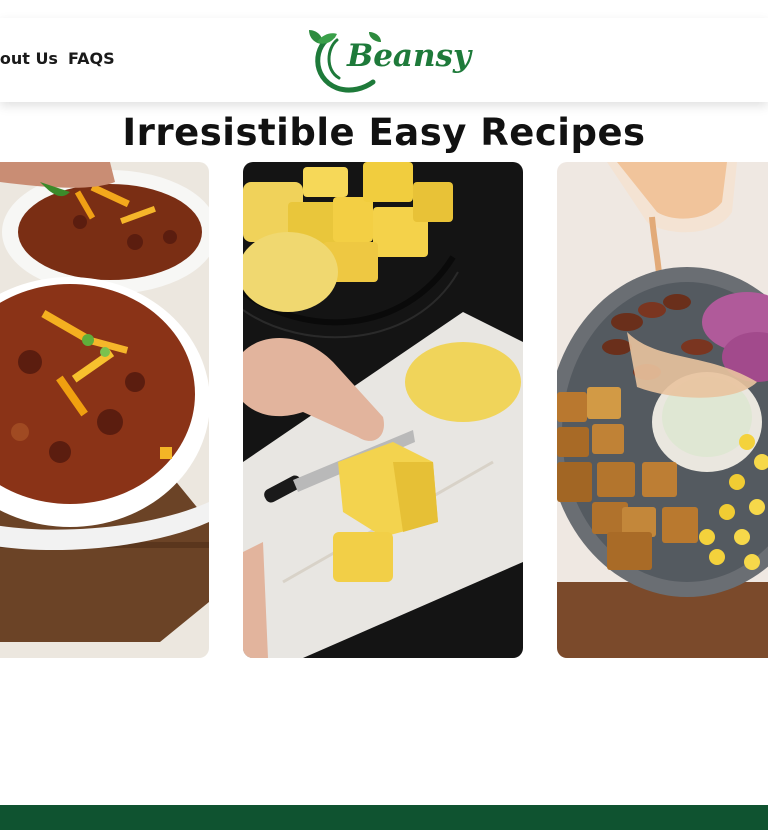  I want to click on site-header: About Us FAQS Beansy, so click(384, 60).